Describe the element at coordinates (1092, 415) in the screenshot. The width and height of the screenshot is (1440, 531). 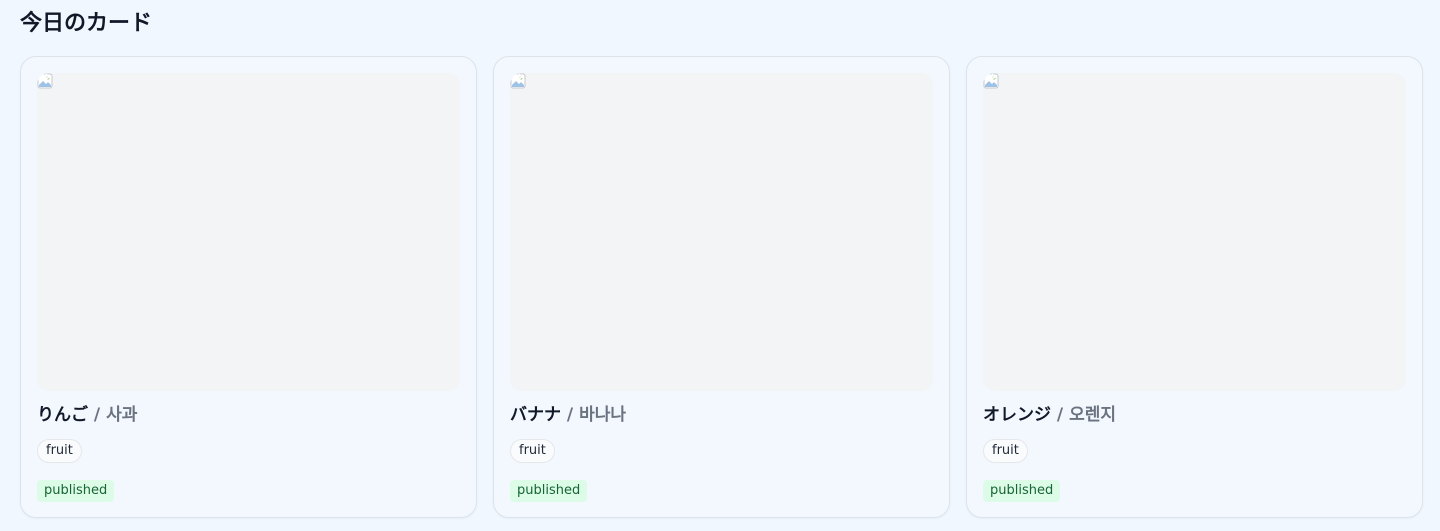
I see `card-title-ko: 오렌지` at that location.